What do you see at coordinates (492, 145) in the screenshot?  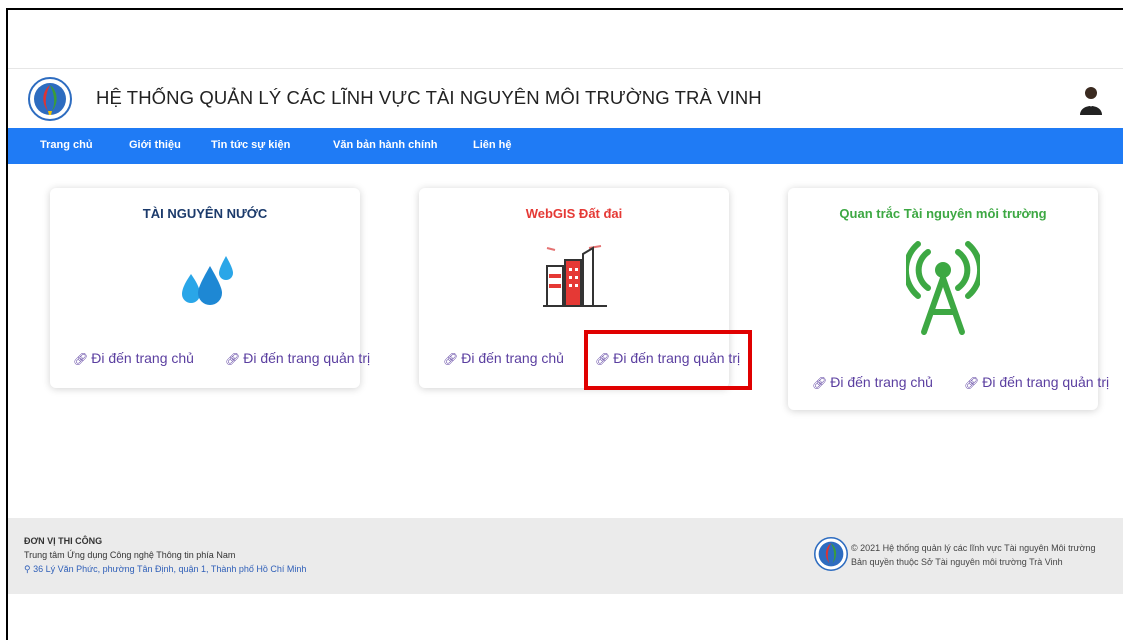 I see `nav-item-contact: Liên hệ` at bounding box center [492, 145].